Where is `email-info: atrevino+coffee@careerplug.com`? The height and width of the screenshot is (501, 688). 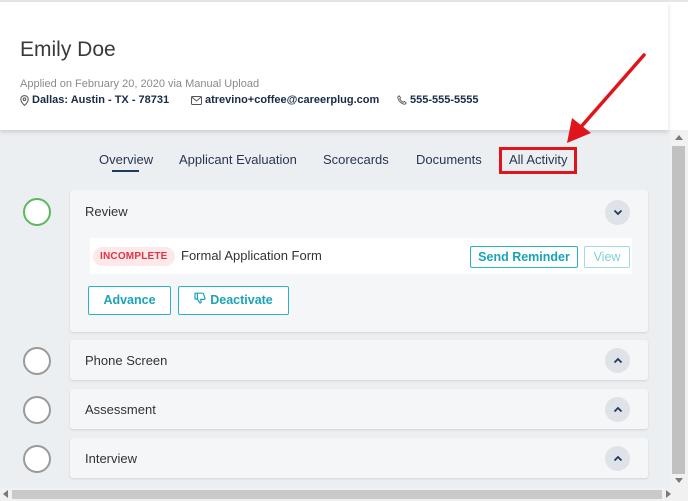
email-info: atrevino+coffee@careerplug.com is located at coordinates (285, 100).